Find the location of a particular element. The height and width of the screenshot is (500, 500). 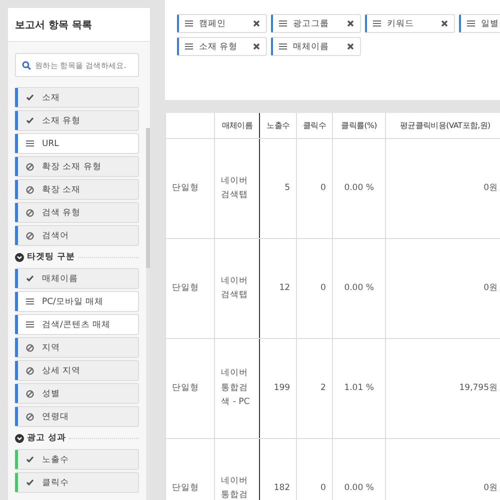

report-item: 검색/콘텐츠 매체 is located at coordinates (77, 324).